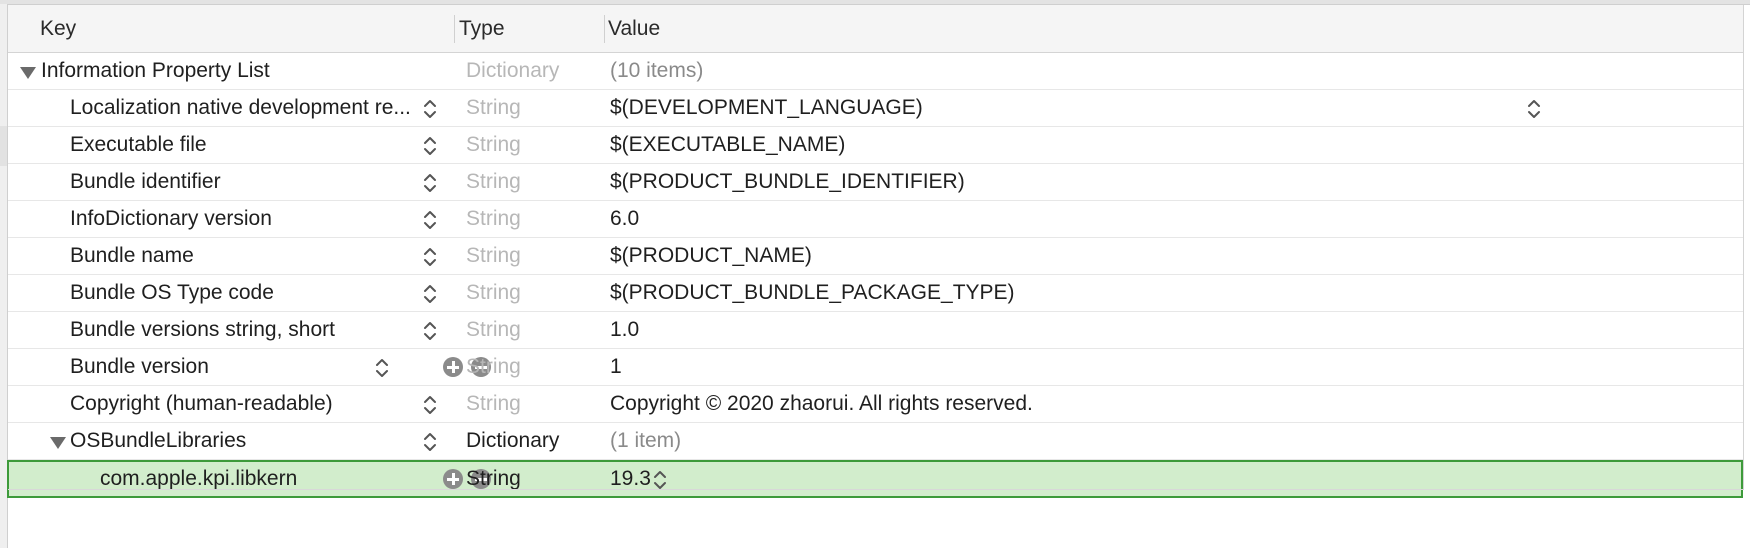  What do you see at coordinates (624, 219) in the screenshot?
I see `row-value: 6.0` at bounding box center [624, 219].